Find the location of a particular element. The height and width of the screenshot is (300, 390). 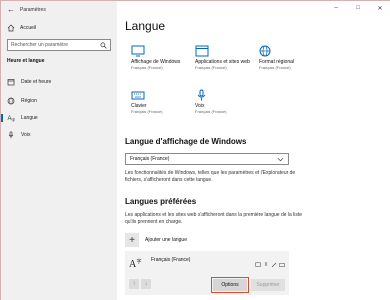

tile-keyboard: Clavier Français (France) is located at coordinates (162, 101).